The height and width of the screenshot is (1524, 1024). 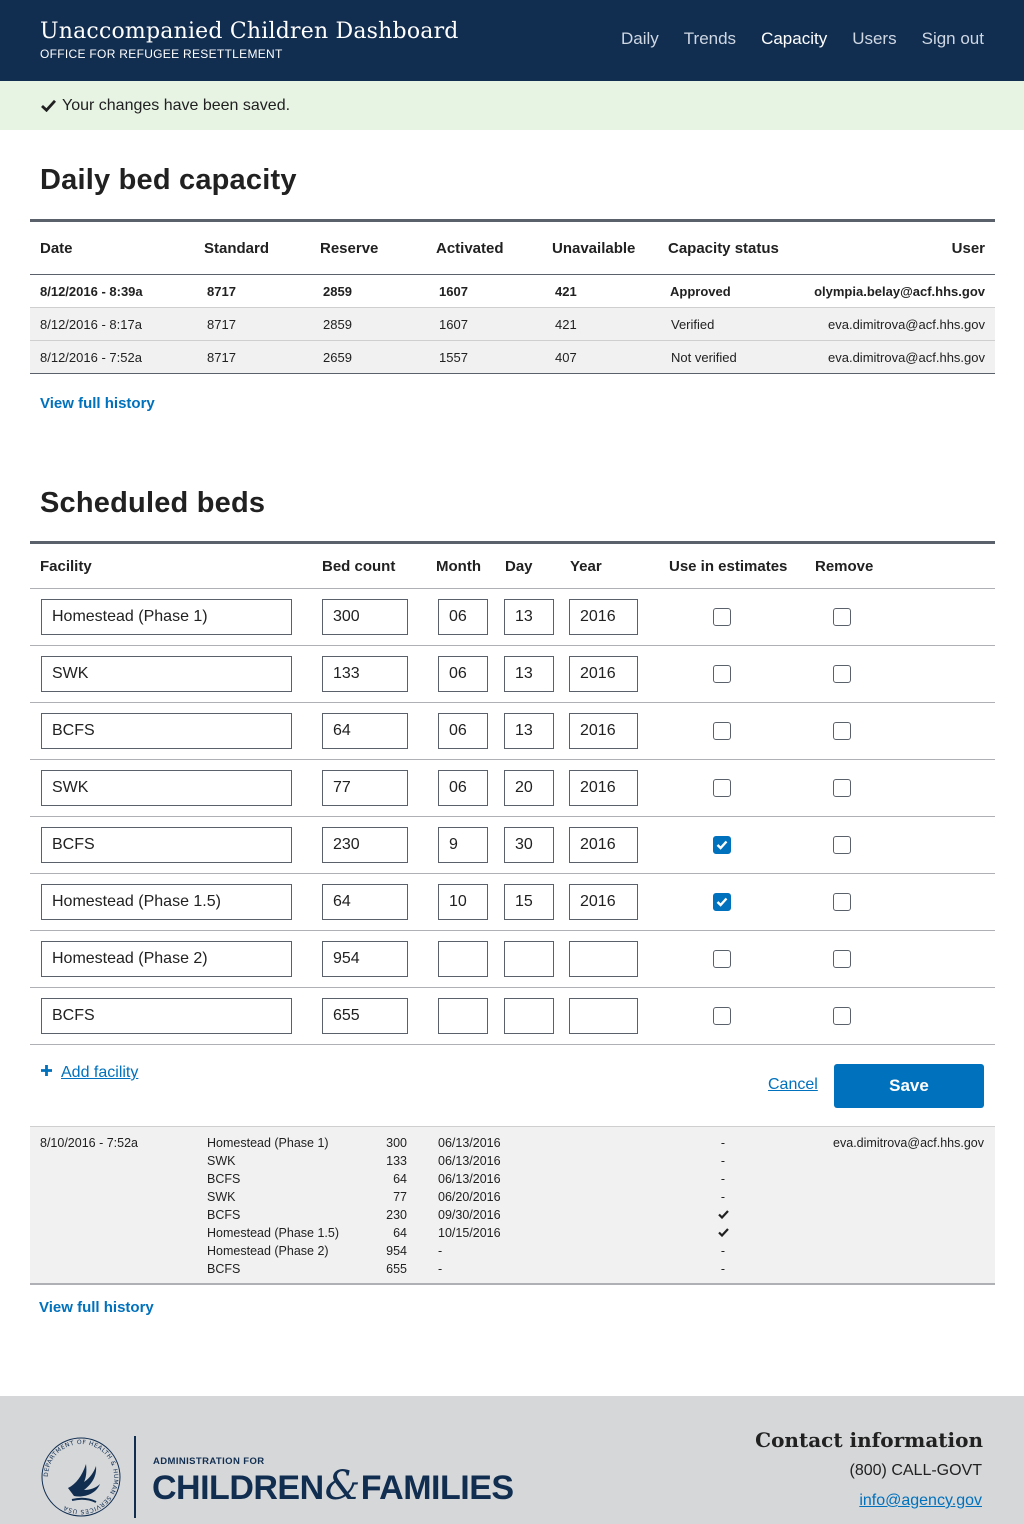 What do you see at coordinates (469, 1197) in the screenshot?
I see `history-date-value: 06/20/2016` at bounding box center [469, 1197].